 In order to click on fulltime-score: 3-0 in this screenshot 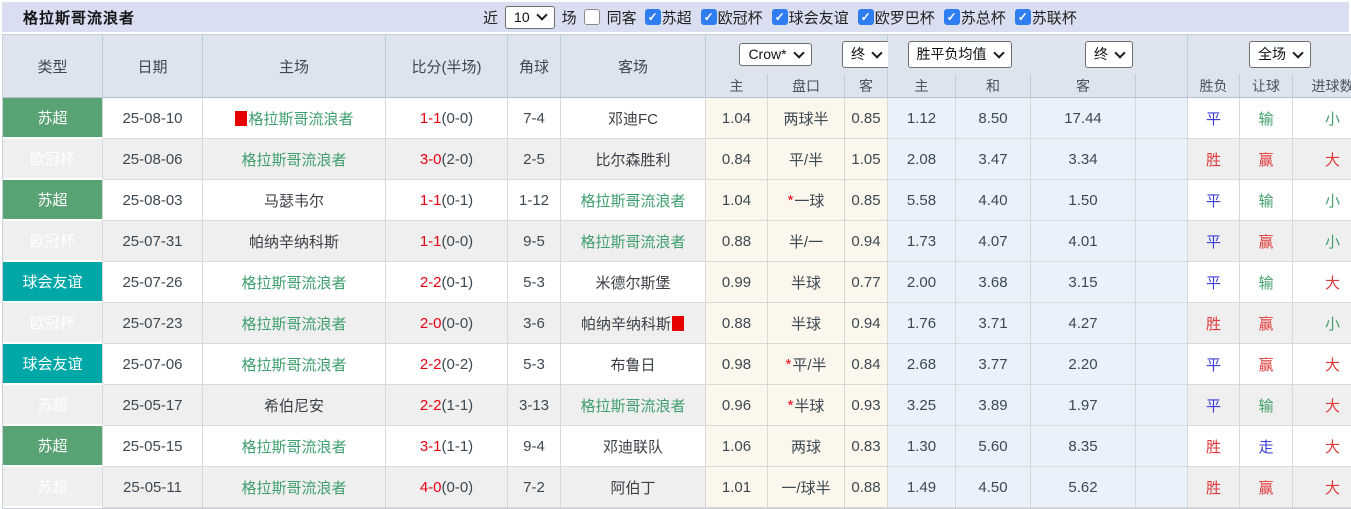, I will do `click(430, 159)`.